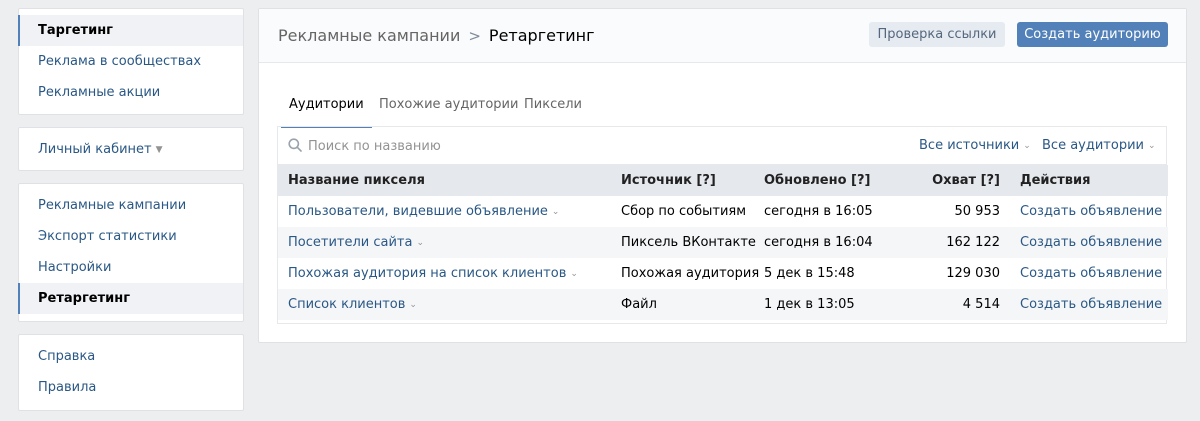 This screenshot has width=1200, height=421. I want to click on reach-cell: 50 953, so click(977, 211).